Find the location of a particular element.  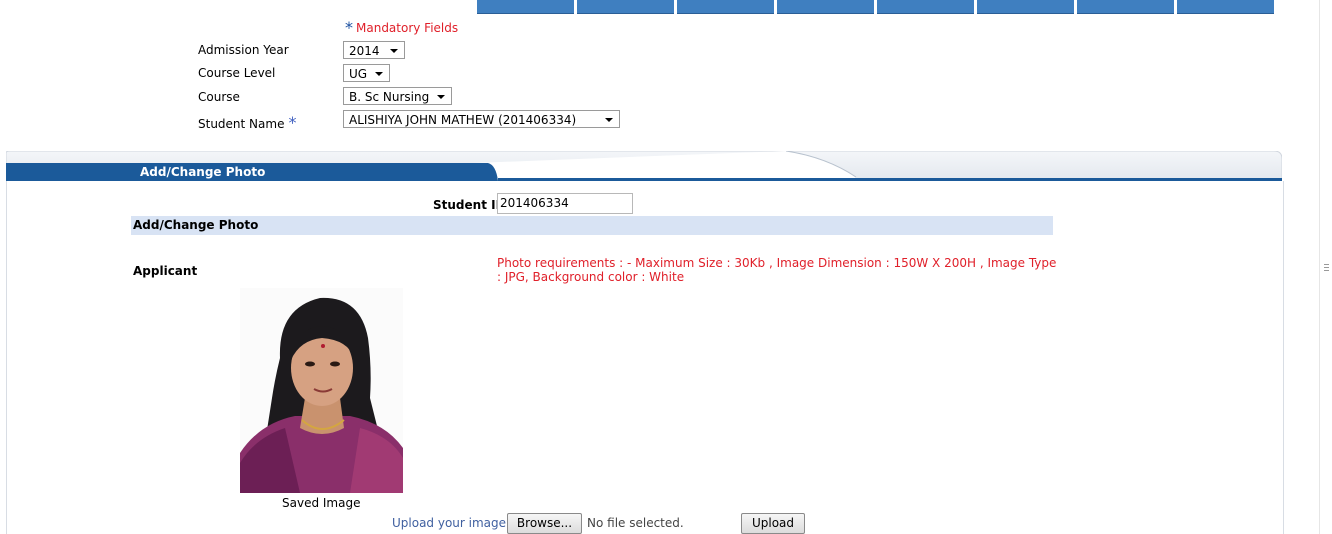

upload-button: Upload is located at coordinates (773, 523).